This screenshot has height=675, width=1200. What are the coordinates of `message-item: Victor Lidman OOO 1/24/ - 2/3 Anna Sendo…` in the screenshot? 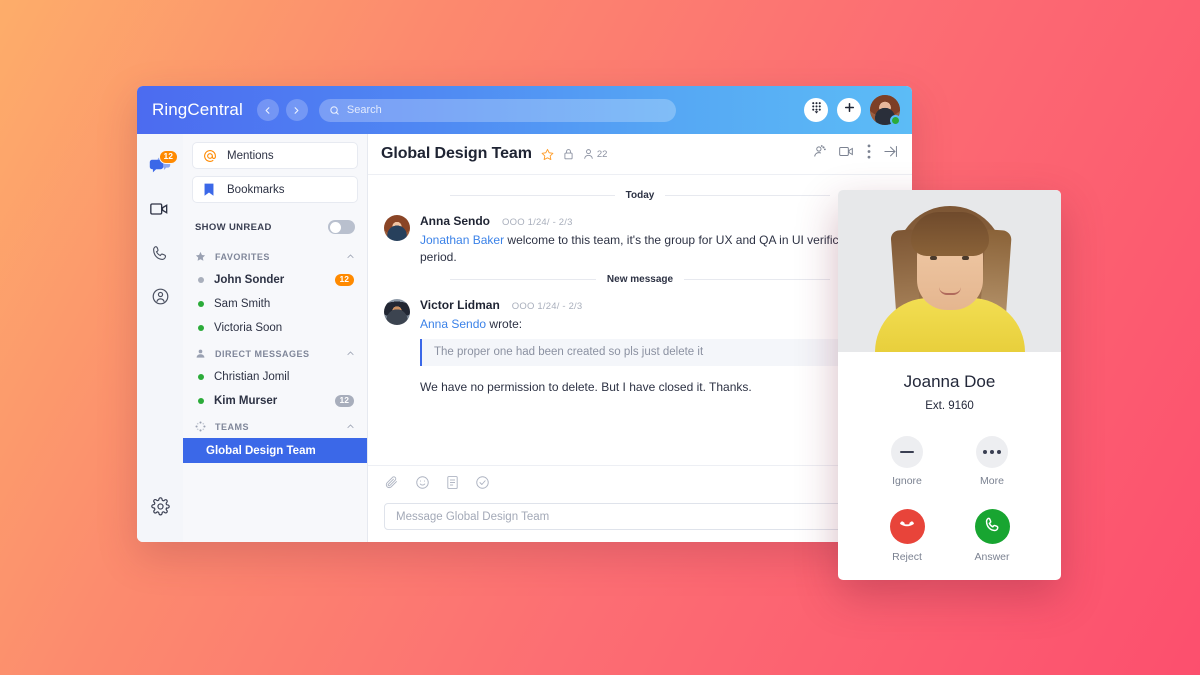 It's located at (640, 343).